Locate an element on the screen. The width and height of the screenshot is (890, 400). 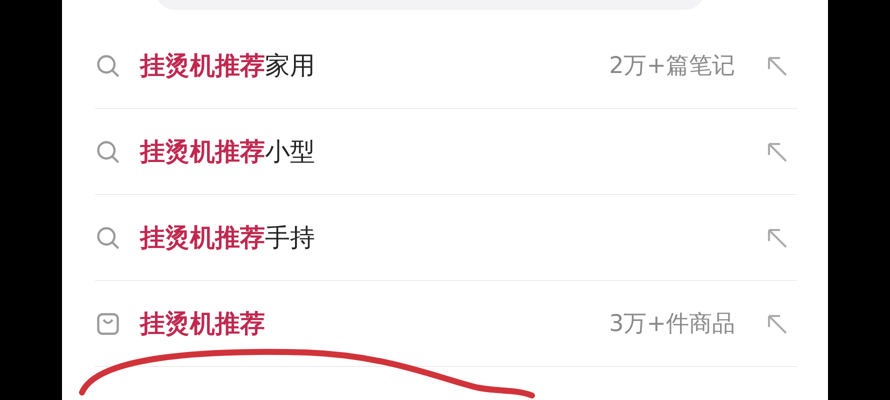
bag-icon is located at coordinates (108, 323).